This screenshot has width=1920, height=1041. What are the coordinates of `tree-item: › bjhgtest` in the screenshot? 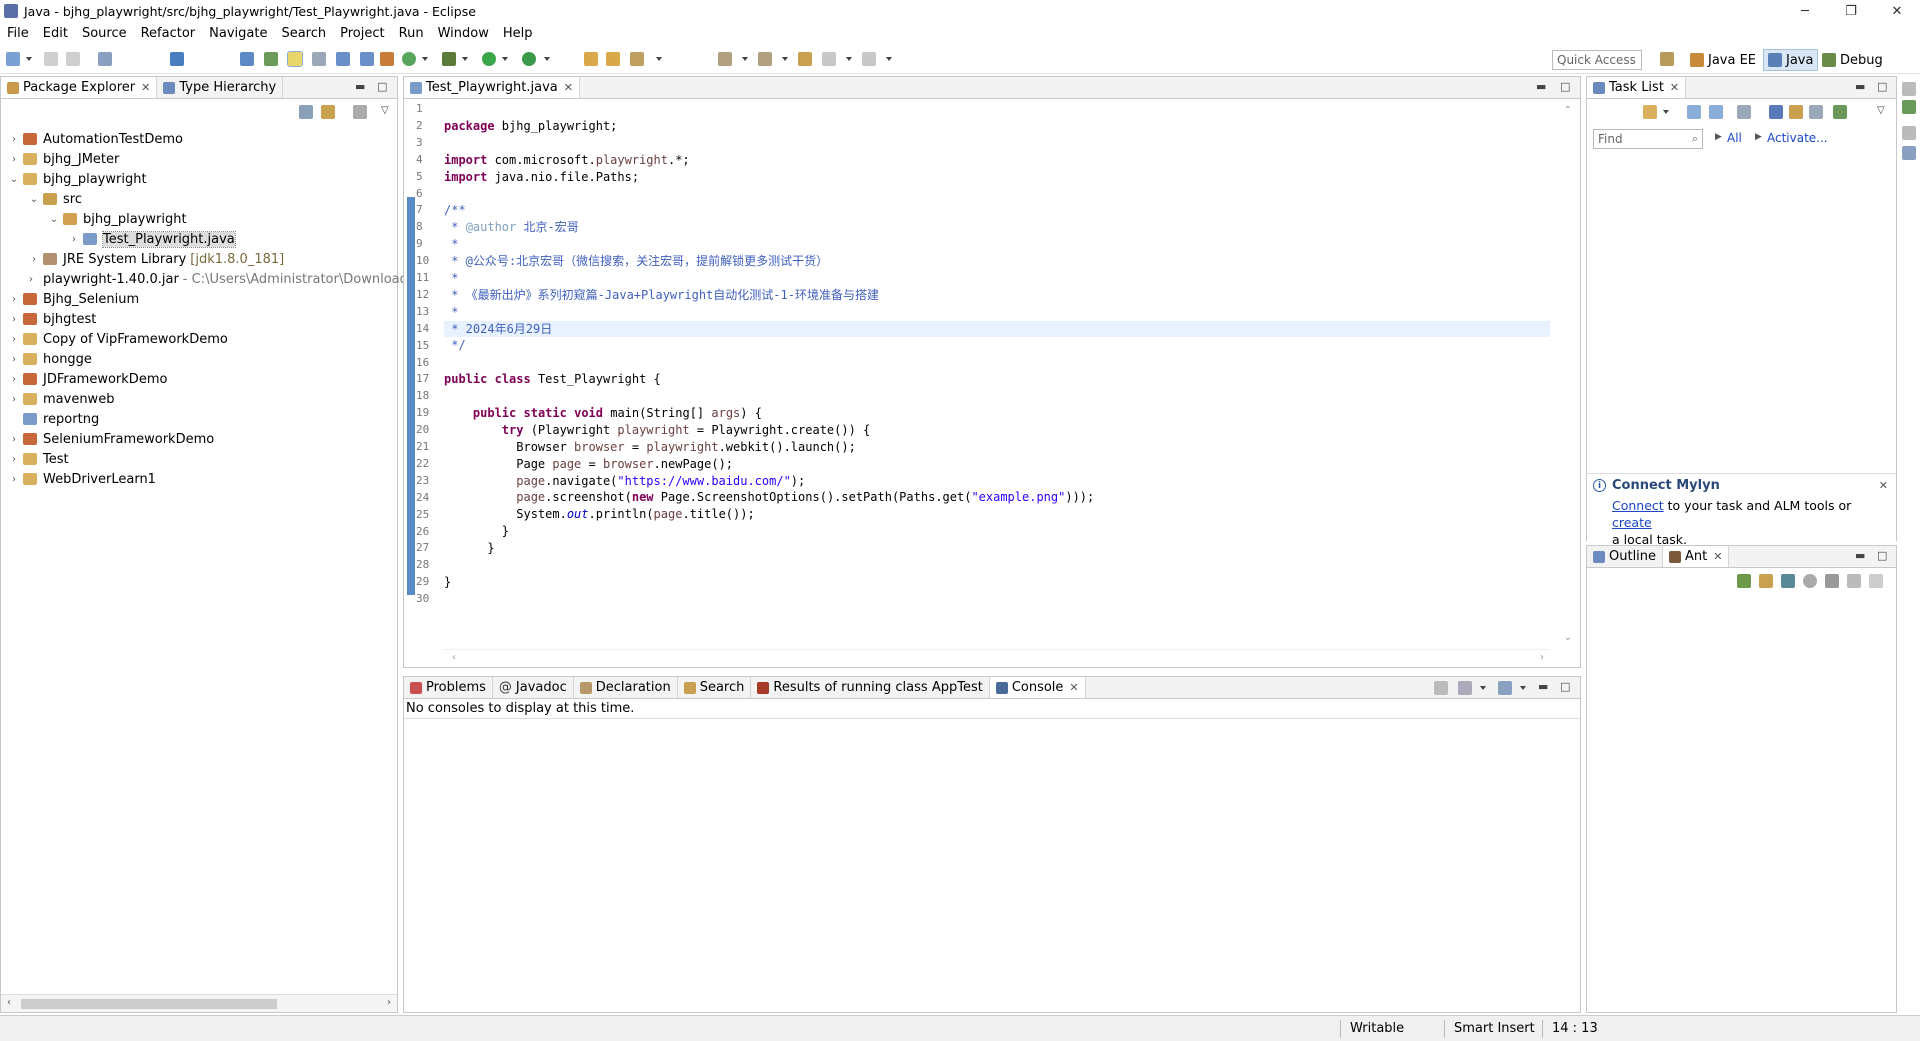 It's located at (199, 319).